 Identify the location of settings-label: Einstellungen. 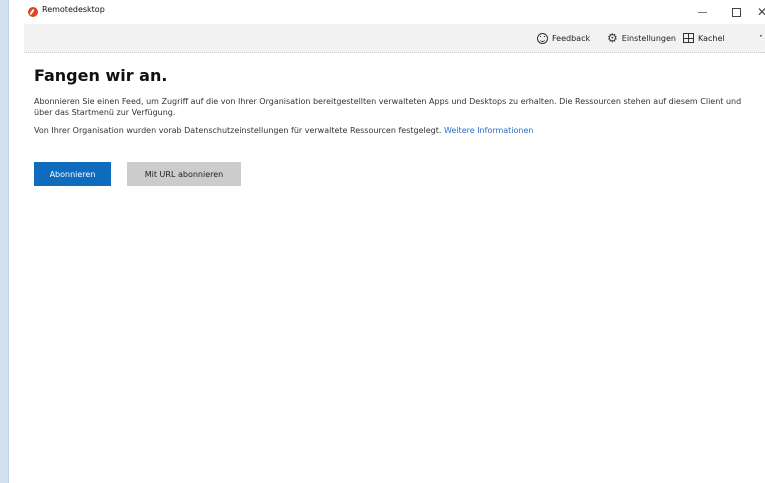
(648, 38).